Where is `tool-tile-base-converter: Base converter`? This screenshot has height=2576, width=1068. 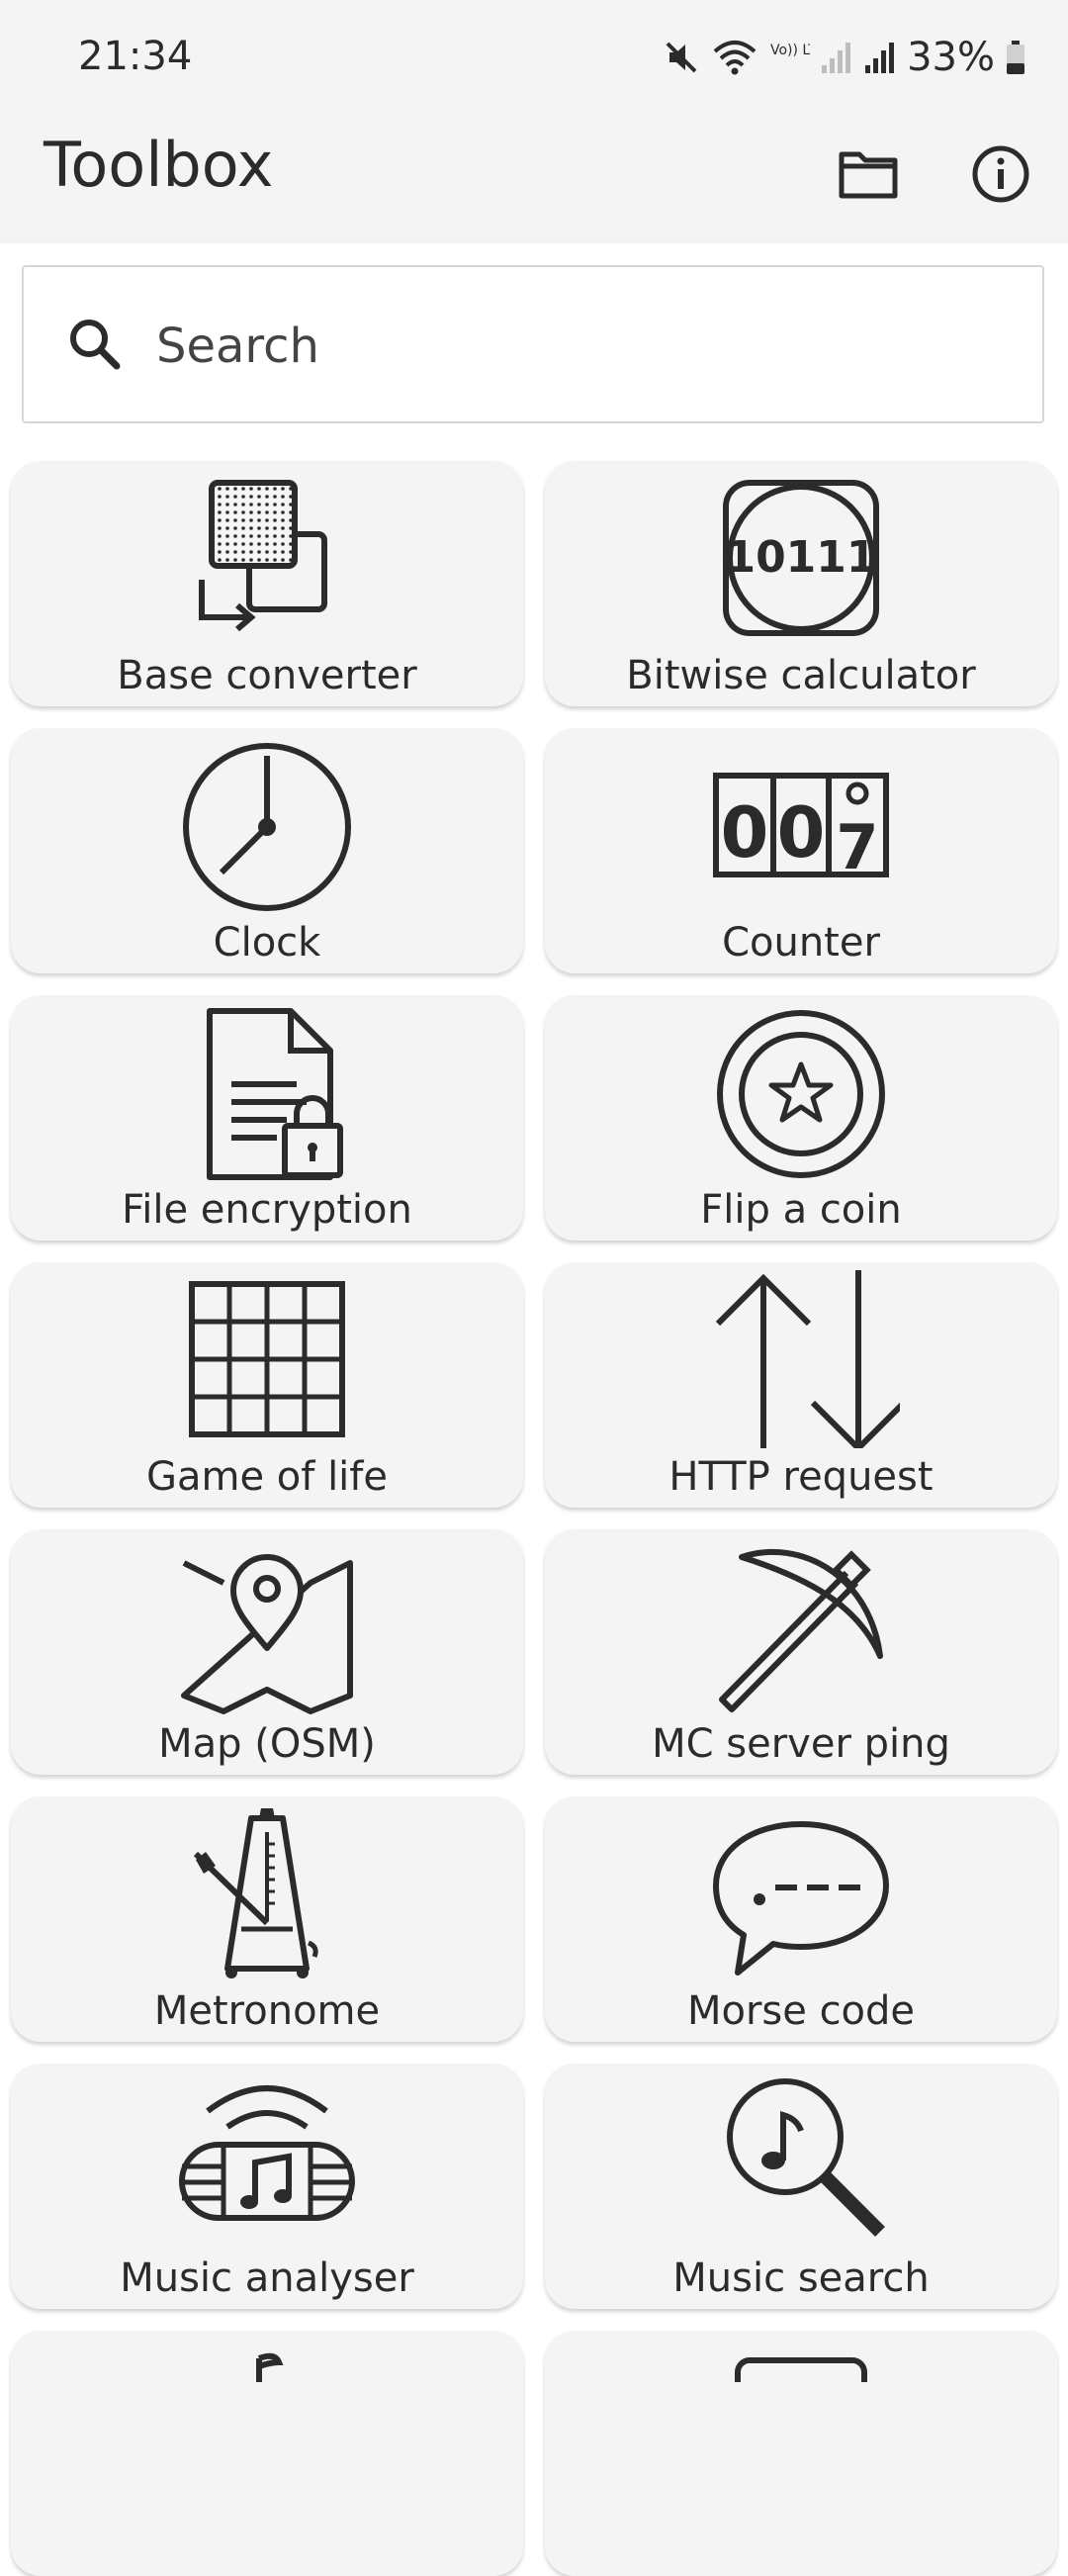
tool-tile-base-converter: Base converter is located at coordinates (267, 583).